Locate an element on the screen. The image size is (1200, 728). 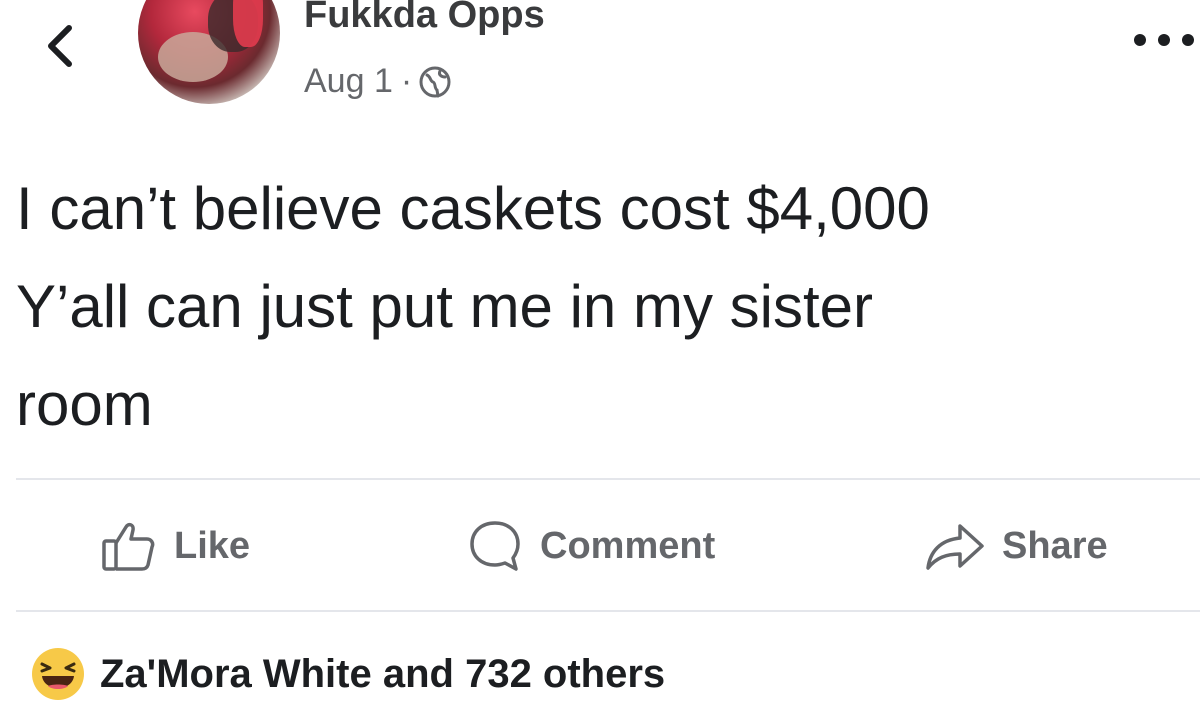
chevron-left-icon is located at coordinates (60, 46).